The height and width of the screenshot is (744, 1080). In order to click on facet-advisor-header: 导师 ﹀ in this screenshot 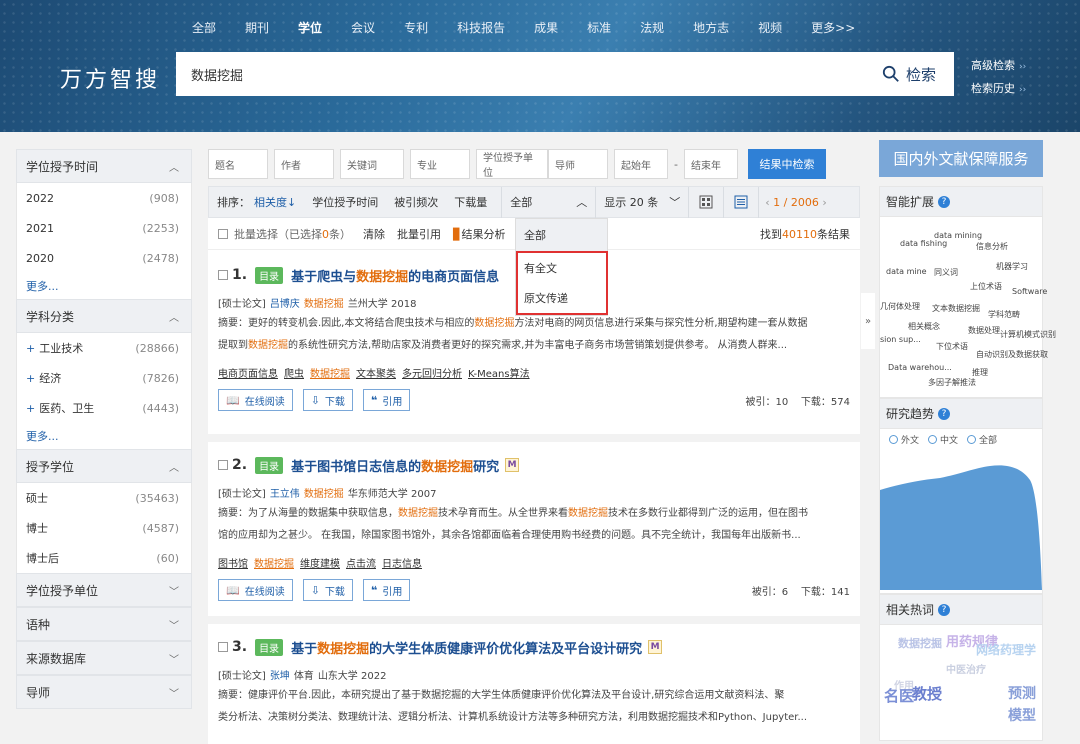, I will do `click(104, 692)`.